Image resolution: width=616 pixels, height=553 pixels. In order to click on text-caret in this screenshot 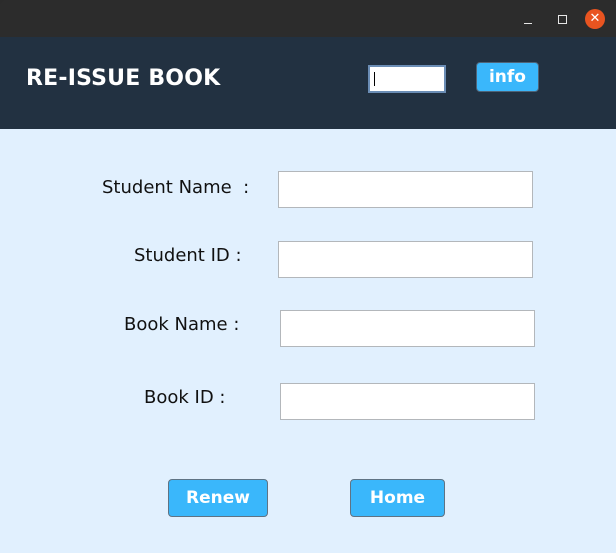, I will do `click(374, 79)`.